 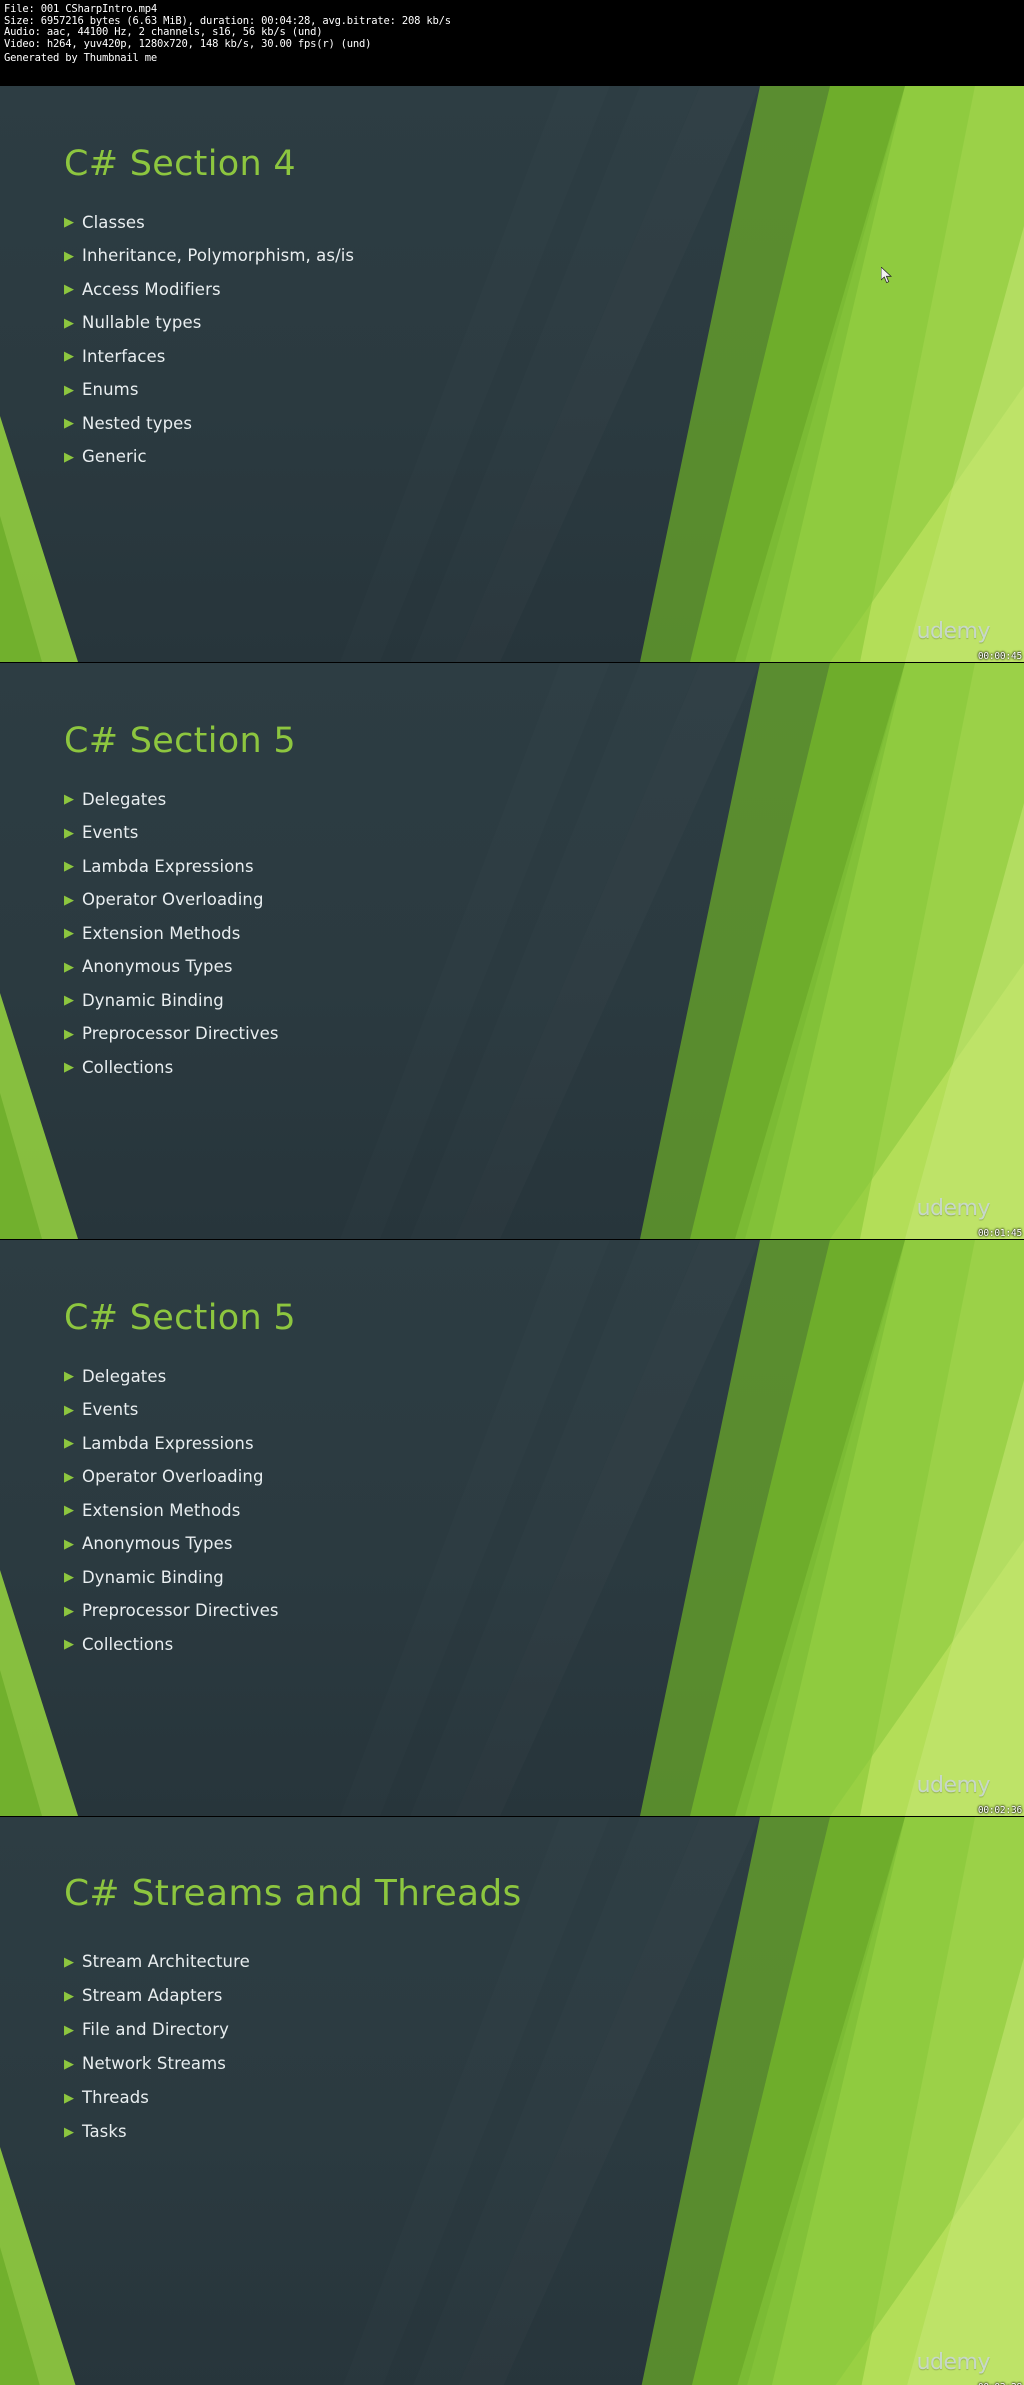 What do you see at coordinates (180, 1318) in the screenshot?
I see `slide-title: C# Section 5` at bounding box center [180, 1318].